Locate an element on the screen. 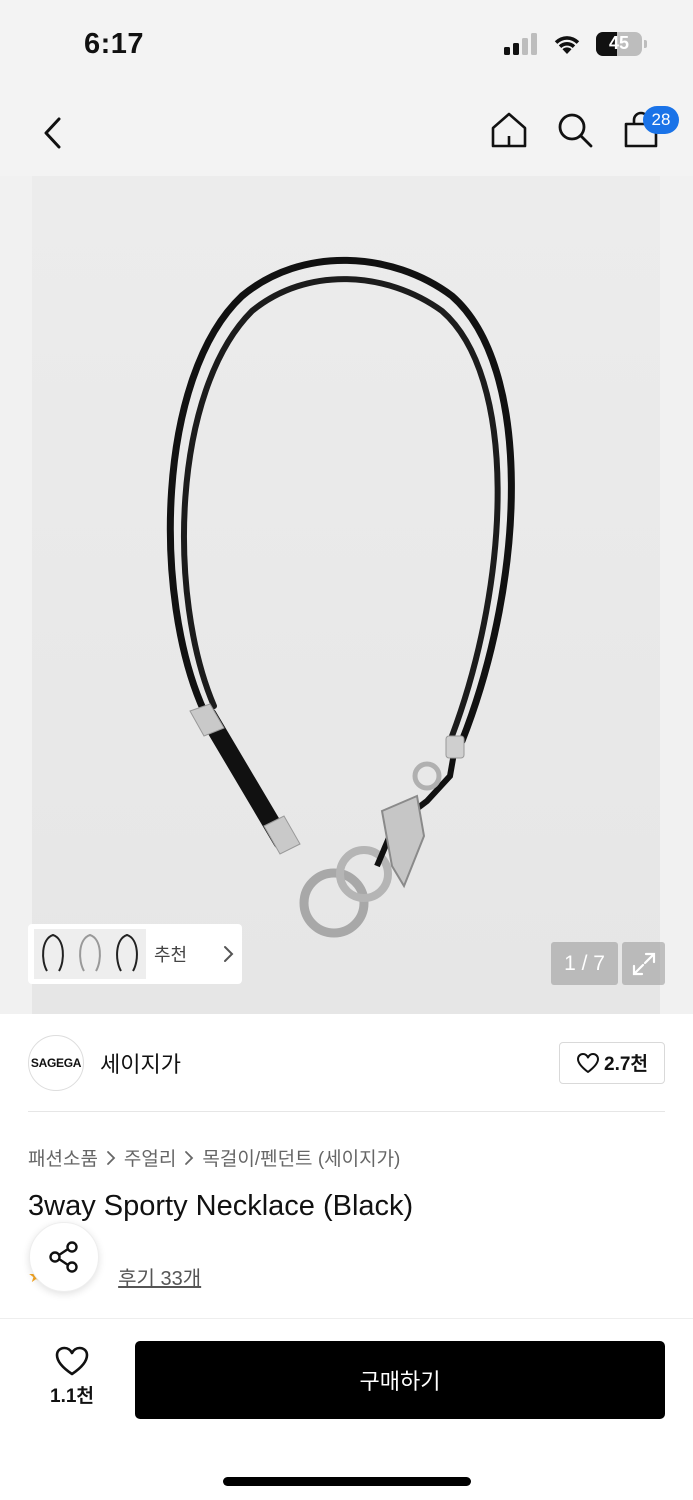 The height and width of the screenshot is (1500, 693). home-button is located at coordinates (509, 130).